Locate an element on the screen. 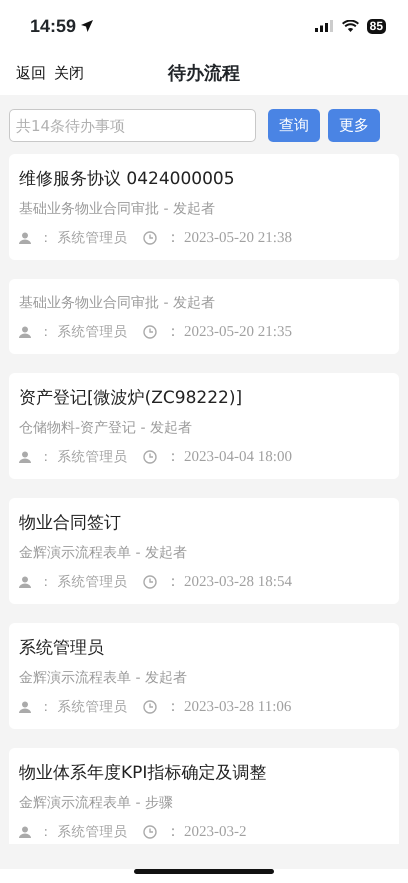  task-subtitle: 金辉演示流程表单 - 步骤 is located at coordinates (96, 803).